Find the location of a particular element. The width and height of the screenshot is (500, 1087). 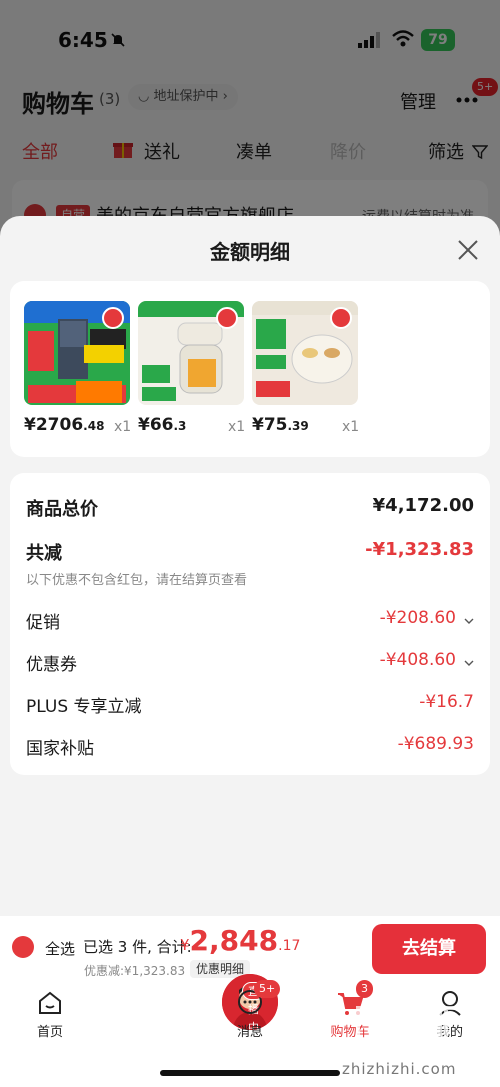

coupon-value: -¥408.60 is located at coordinates (417, 660).